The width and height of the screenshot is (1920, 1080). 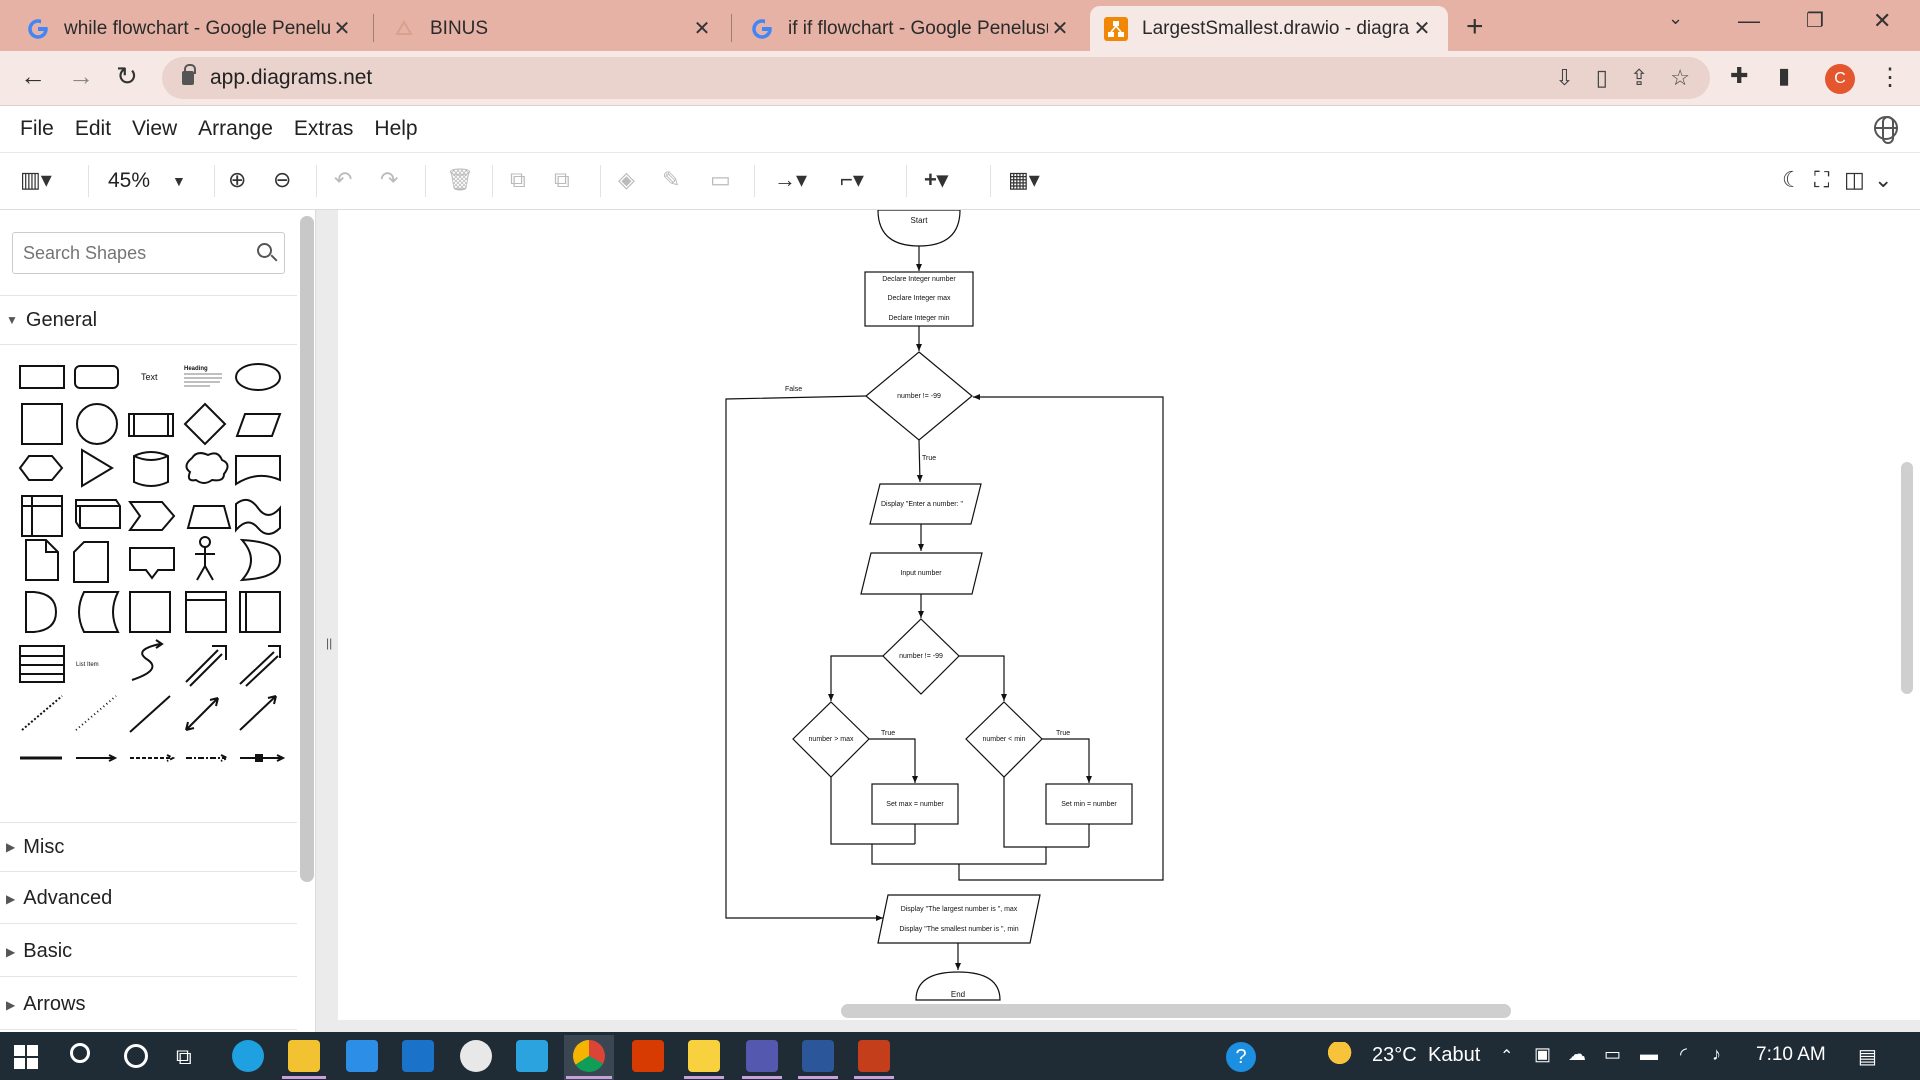 What do you see at coordinates (307, 549) in the screenshot?
I see `sidebar-scrollbar` at bounding box center [307, 549].